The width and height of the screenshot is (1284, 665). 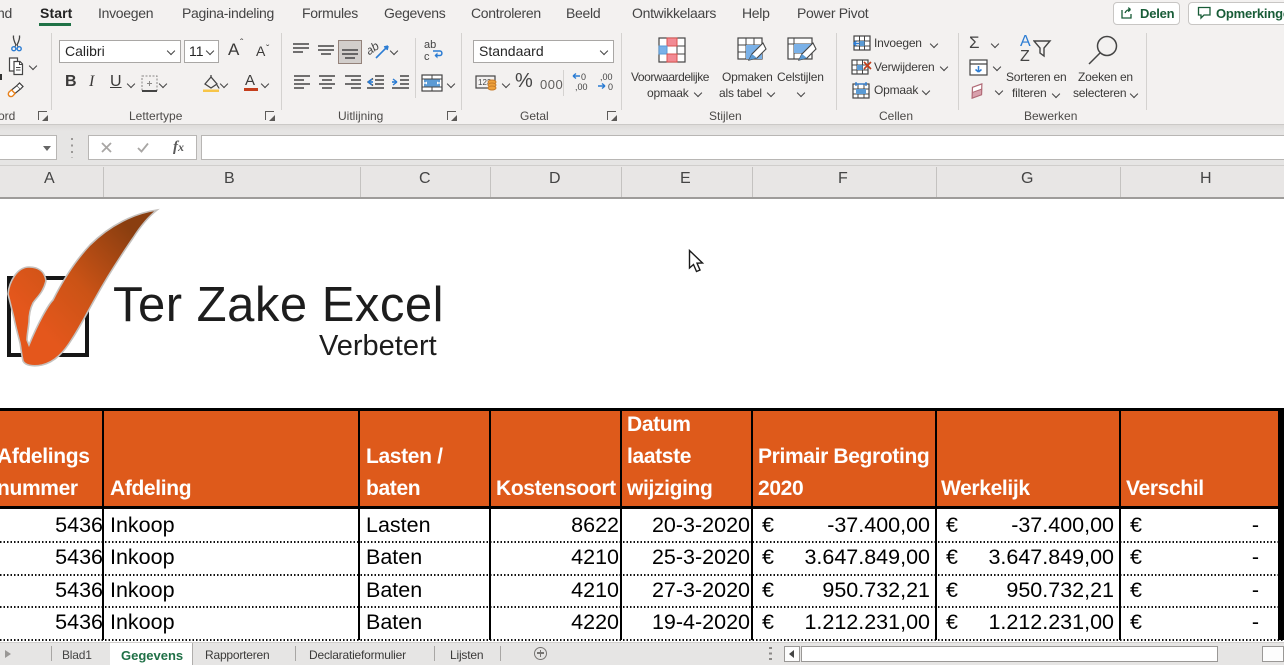 I want to click on svg-text: ab, so click(x=430, y=45).